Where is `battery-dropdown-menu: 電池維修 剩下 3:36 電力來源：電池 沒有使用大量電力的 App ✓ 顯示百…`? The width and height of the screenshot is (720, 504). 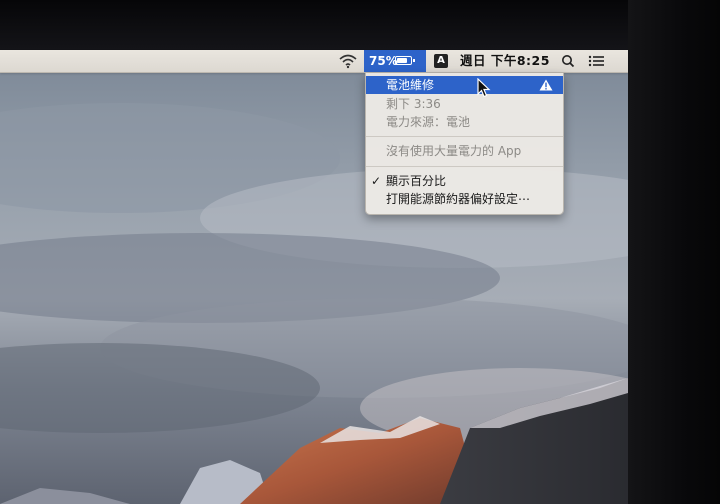
battery-dropdown-menu: 電池維修 剩下 3:36 電力來源：電池 沒有使用大量電力的 App ✓ 顯示百… is located at coordinates (464, 144).